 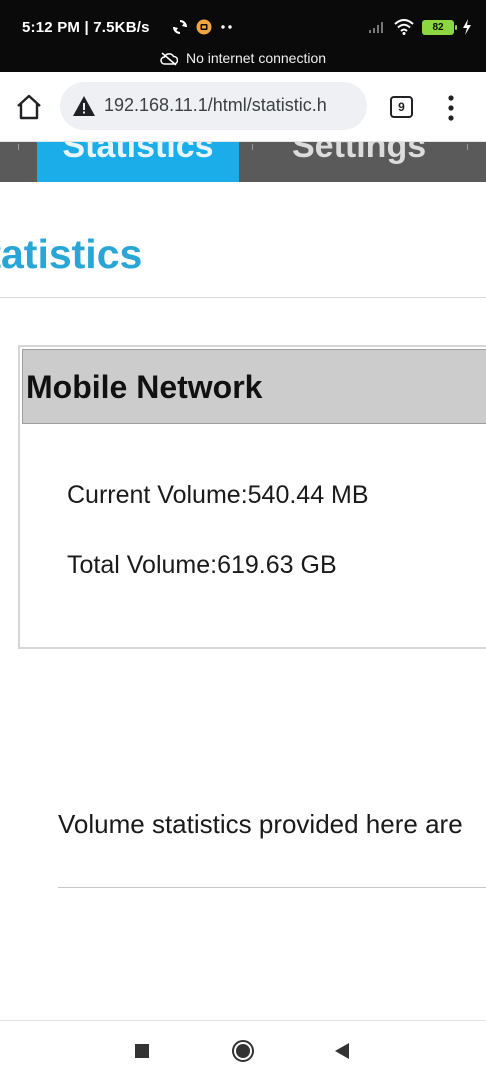 What do you see at coordinates (144, 387) in the screenshot?
I see `panel-title: Mobile Network` at bounding box center [144, 387].